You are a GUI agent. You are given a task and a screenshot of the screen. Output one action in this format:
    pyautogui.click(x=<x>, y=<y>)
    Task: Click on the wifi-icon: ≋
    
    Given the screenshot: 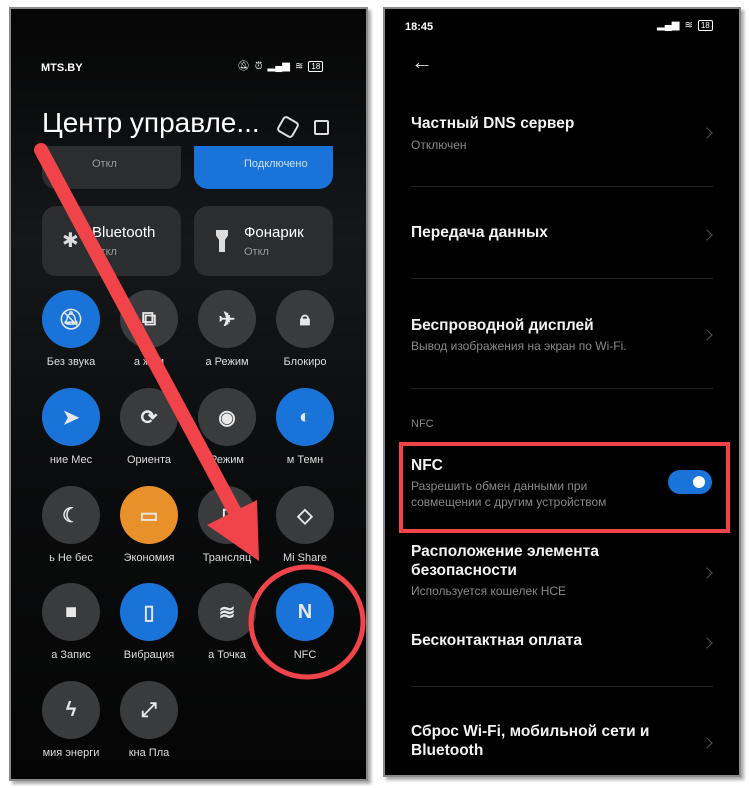 What is the action you would take?
    pyautogui.click(x=688, y=25)
    